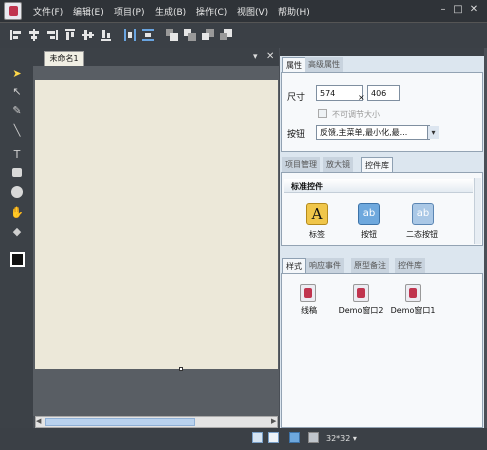 This screenshot has height=450, width=487. What do you see at coordinates (383, 93) in the screenshot?
I see `height-input: 406` at bounding box center [383, 93].